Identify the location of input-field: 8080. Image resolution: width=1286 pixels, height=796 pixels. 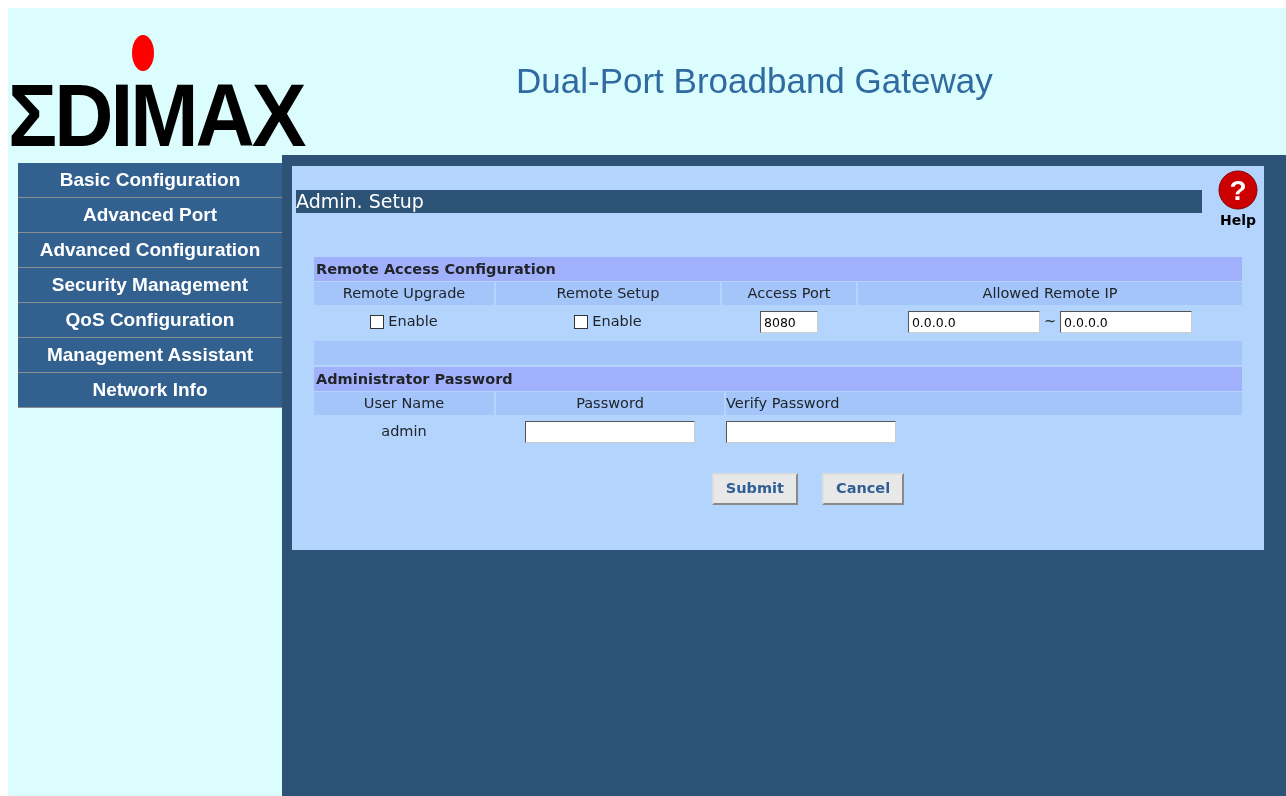
(789, 322).